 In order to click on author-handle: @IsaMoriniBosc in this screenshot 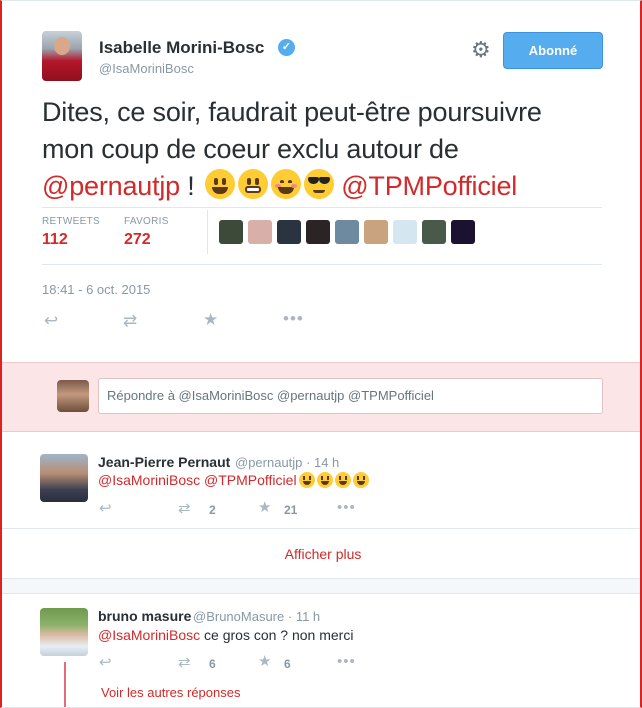, I will do `click(146, 68)`.